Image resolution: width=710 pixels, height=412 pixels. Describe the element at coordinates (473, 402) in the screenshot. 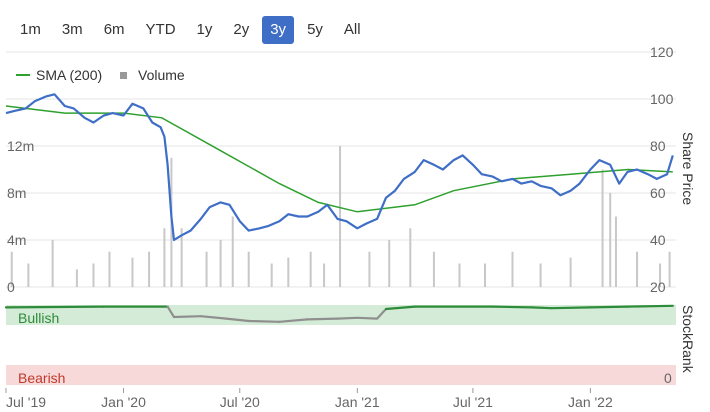

I see `x-tick-label: Jul '21` at that location.